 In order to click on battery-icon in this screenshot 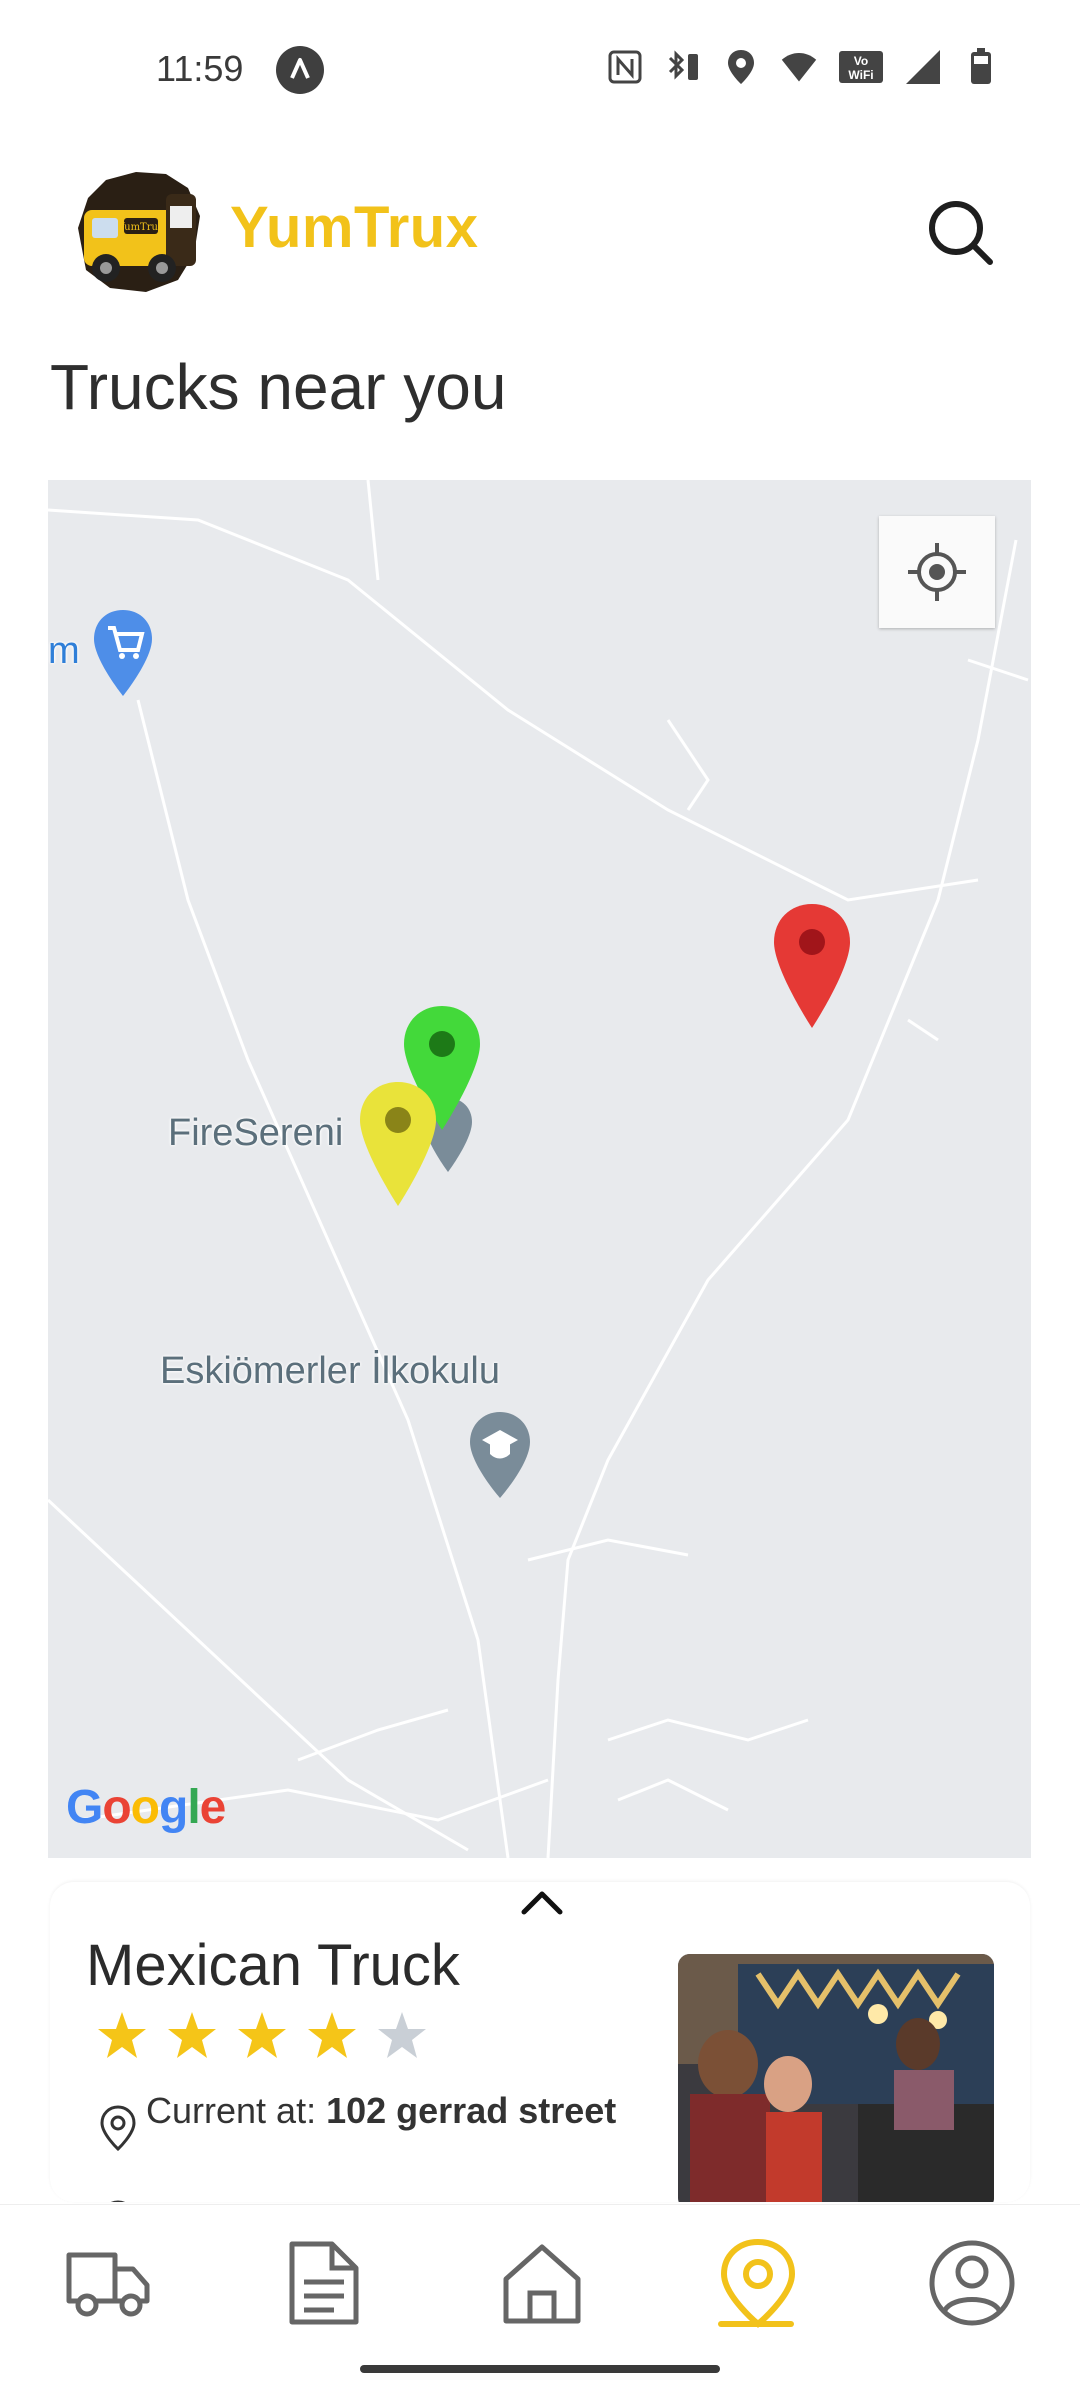, I will do `click(981, 67)`.